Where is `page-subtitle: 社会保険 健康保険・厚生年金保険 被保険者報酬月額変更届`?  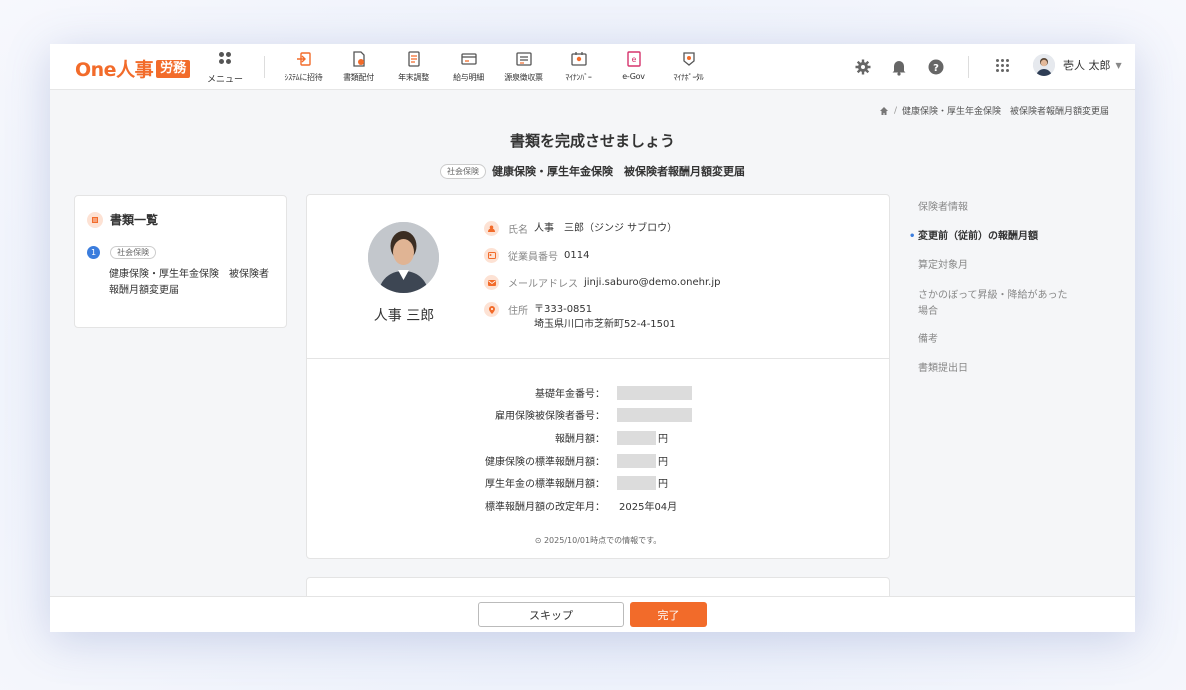
page-subtitle: 社会保険 健康保険・厚生年金保険 被保険者報酬月額変更届 is located at coordinates (592, 171).